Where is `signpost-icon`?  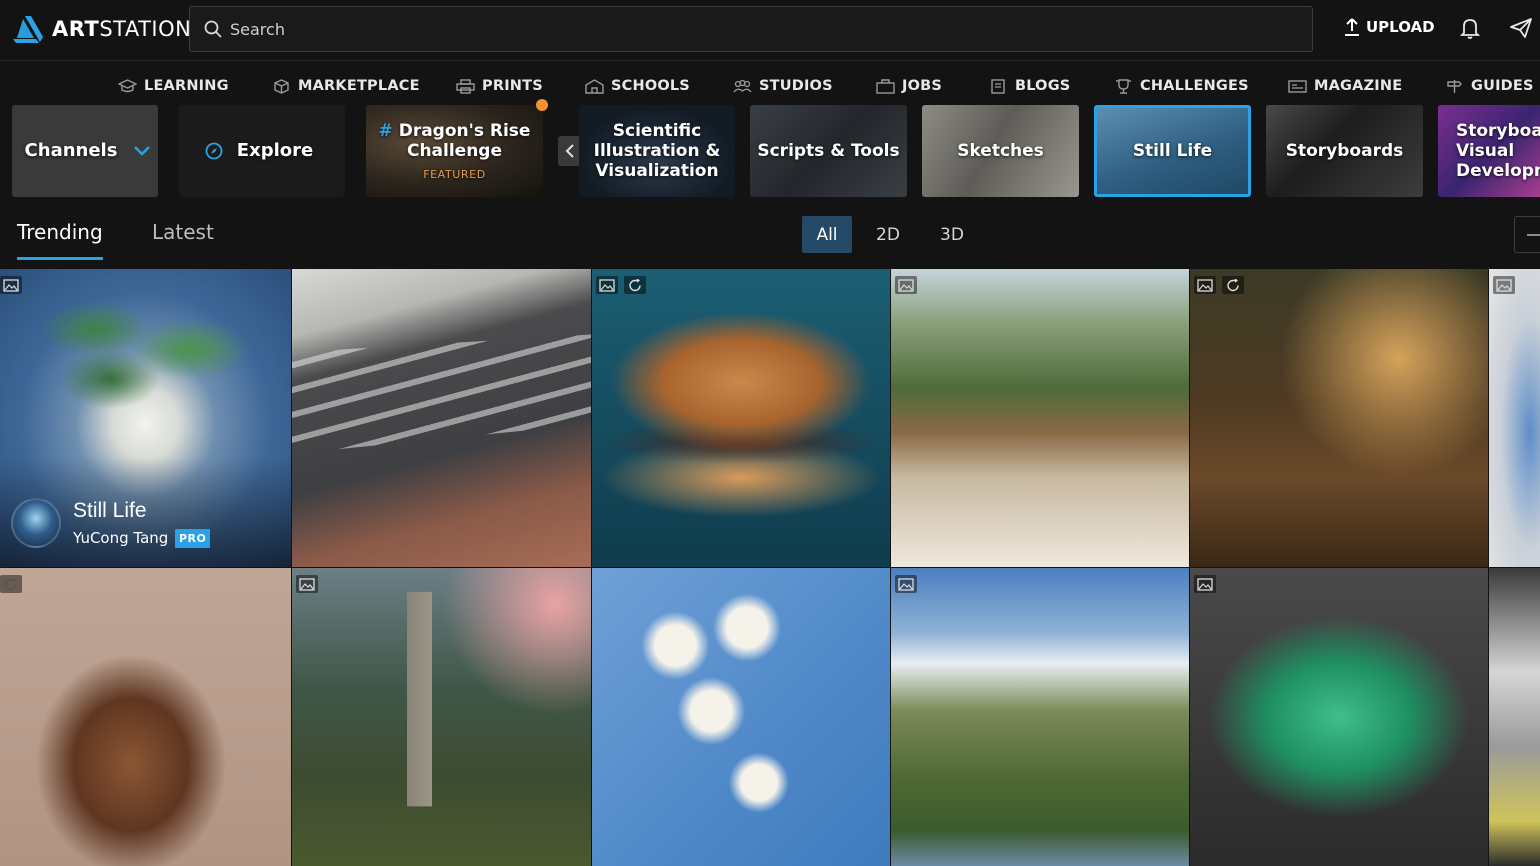
signpost-icon is located at coordinates (1454, 86).